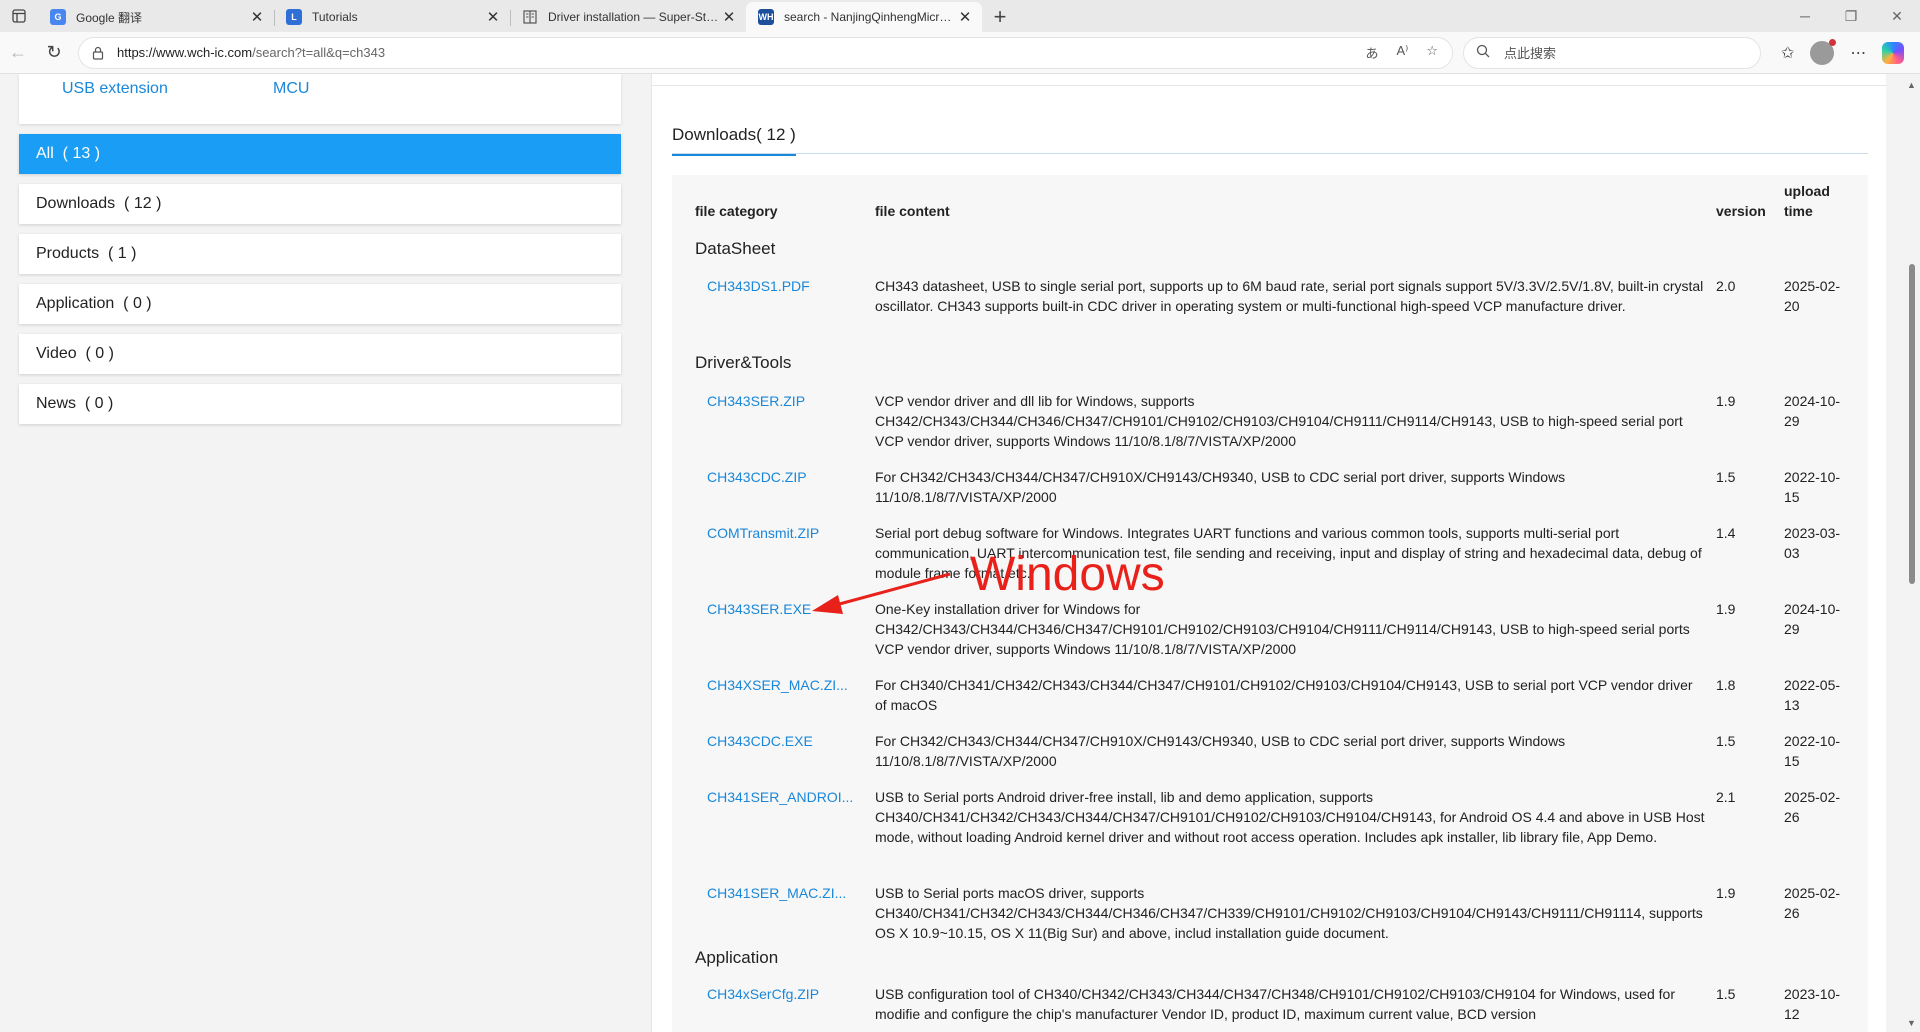  I want to click on filter-application: Application ( 0 ), so click(320, 304).